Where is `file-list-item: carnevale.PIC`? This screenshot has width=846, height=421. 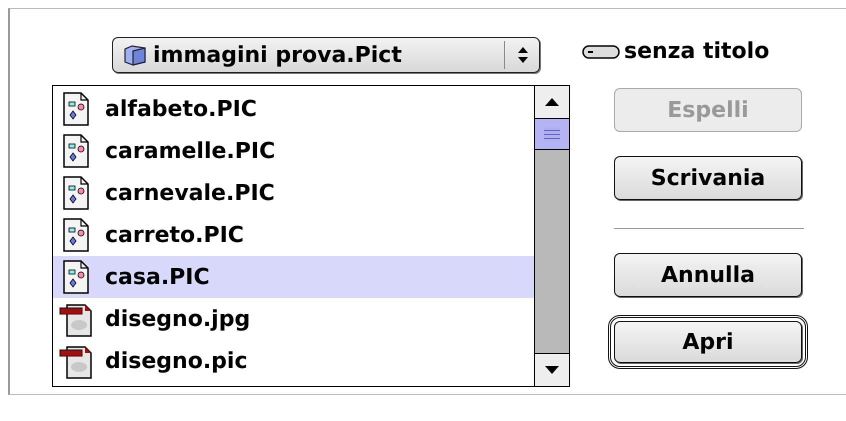 file-list-item: carnevale.PIC is located at coordinates (293, 193).